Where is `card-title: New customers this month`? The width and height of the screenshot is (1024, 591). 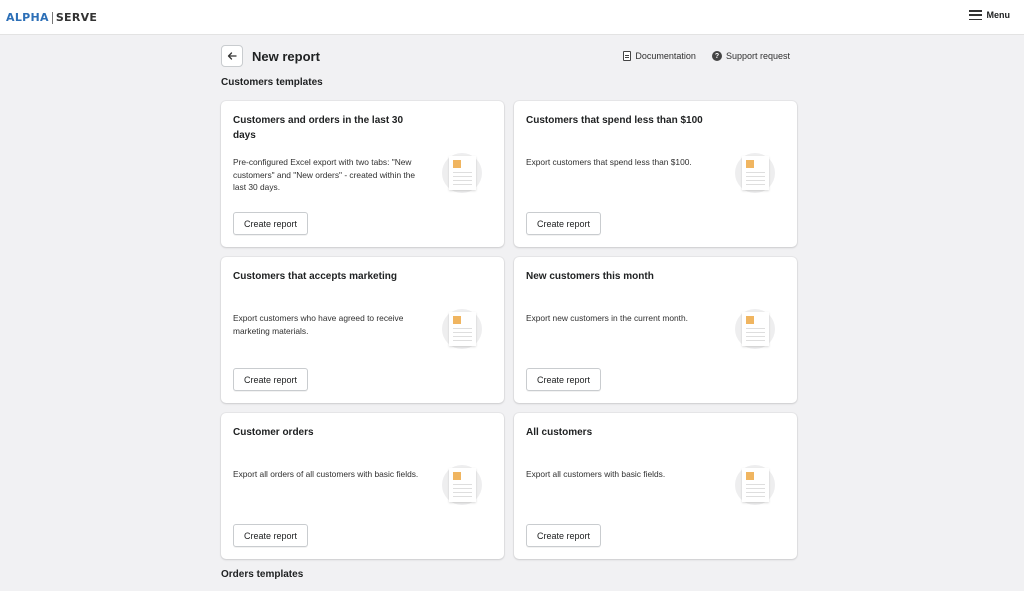
card-title: New customers this month is located at coordinates (590, 276).